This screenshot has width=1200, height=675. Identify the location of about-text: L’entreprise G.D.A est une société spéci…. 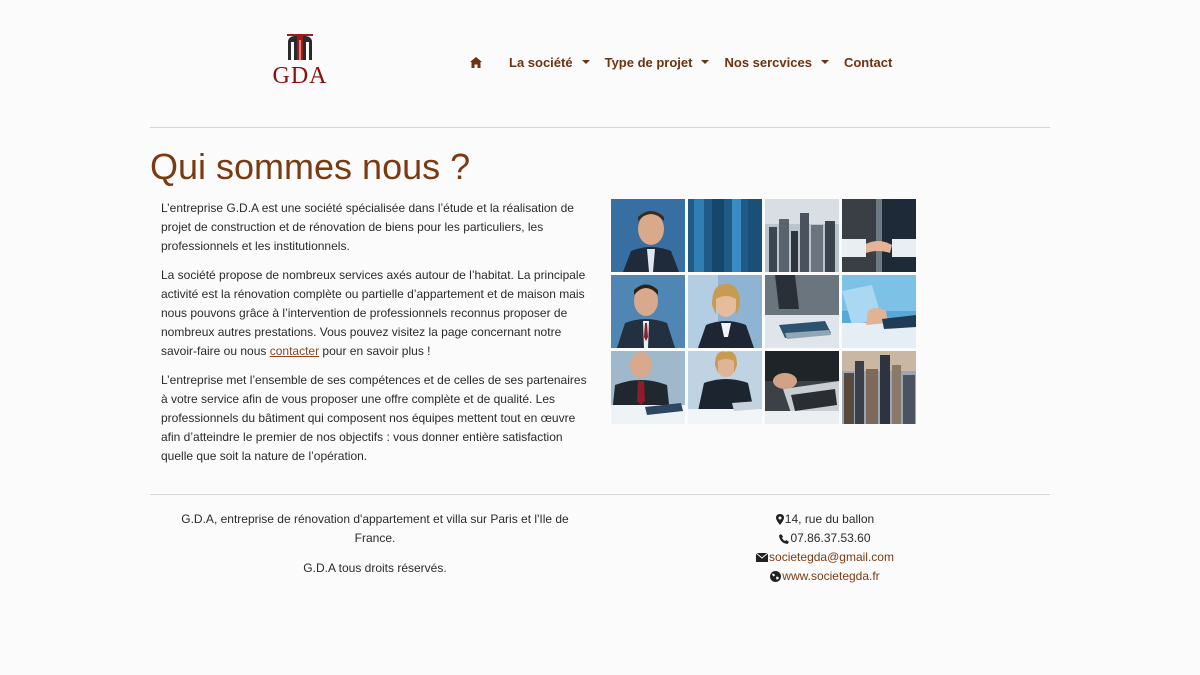
(376, 337).